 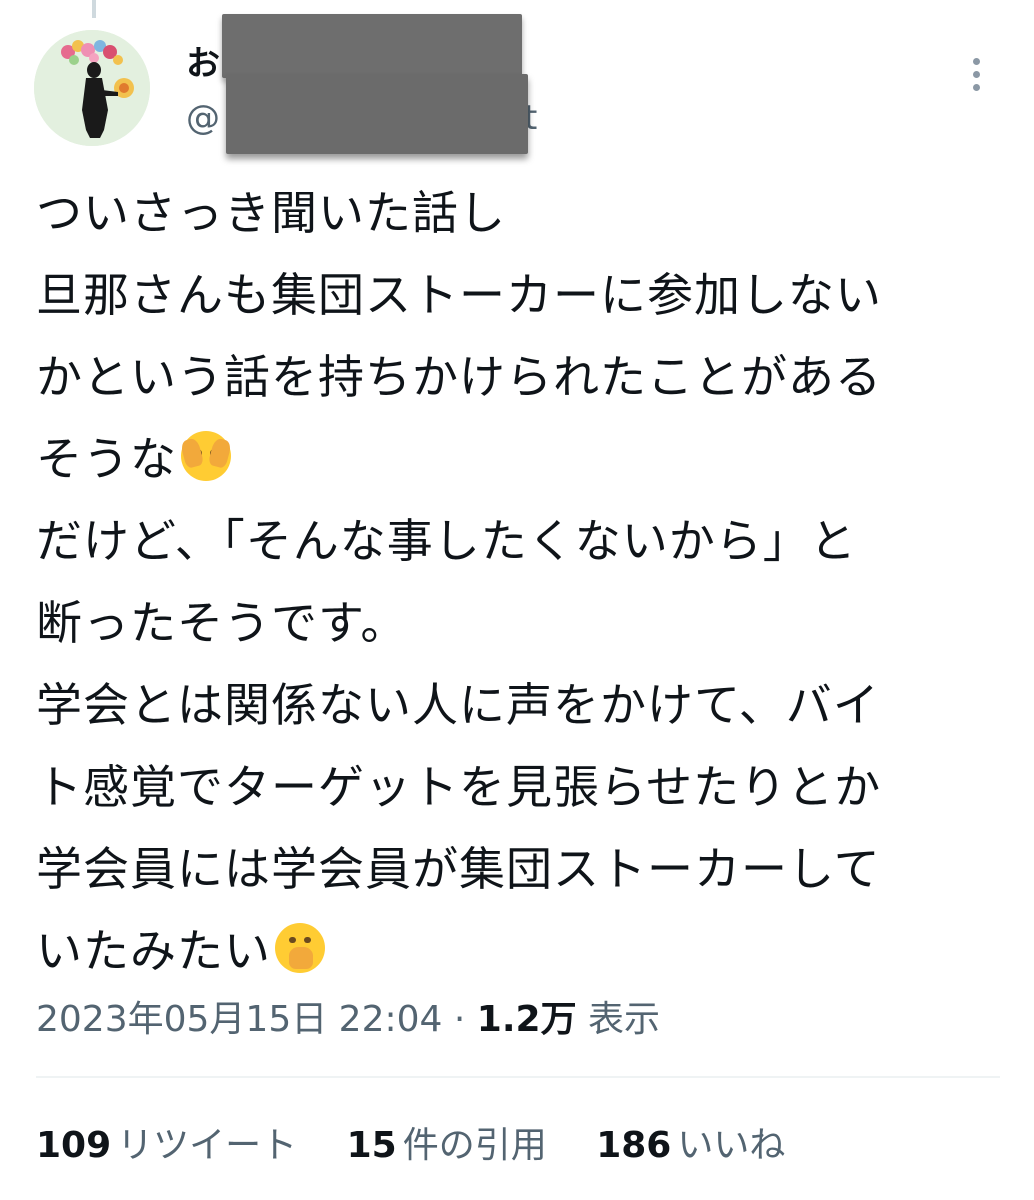 I want to click on tweet-line: 学会とは関係ない人に声をかけて、バイ, so click(x=458, y=705).